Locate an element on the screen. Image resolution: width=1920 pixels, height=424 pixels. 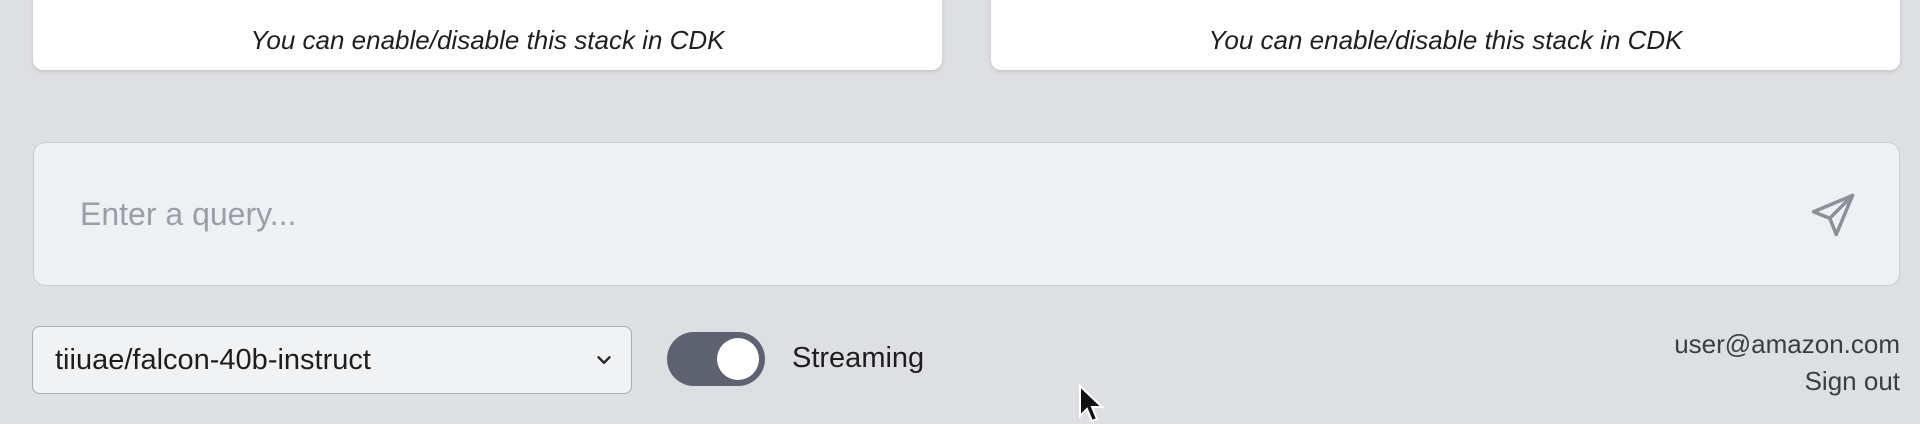
user-email: user@amazon.com is located at coordinates (1787, 344).